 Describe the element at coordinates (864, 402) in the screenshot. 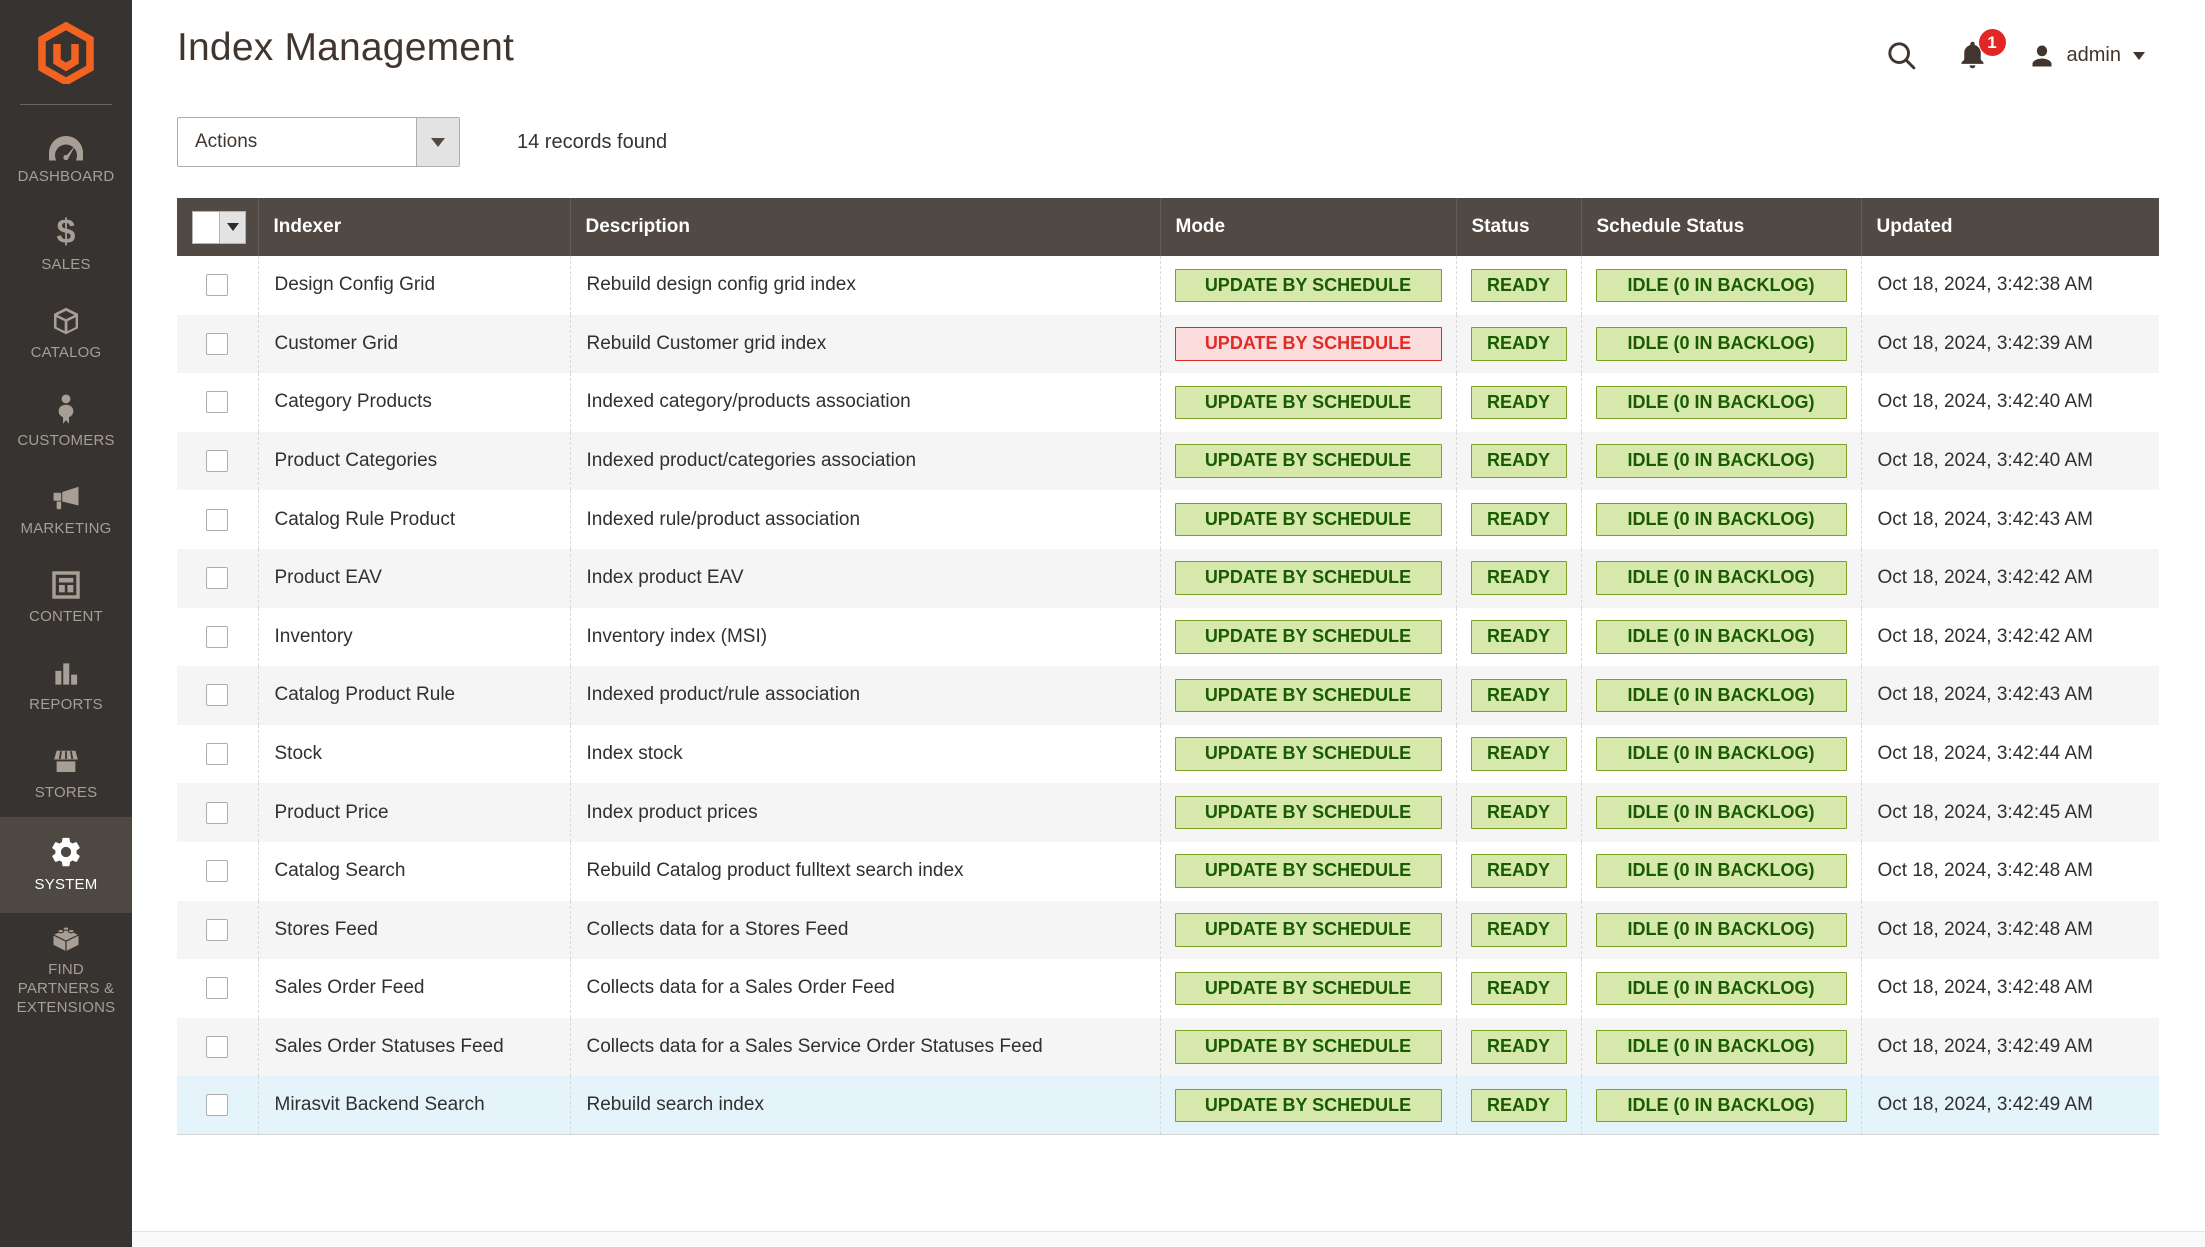

I see `description-cell: Indexed category/products association` at that location.